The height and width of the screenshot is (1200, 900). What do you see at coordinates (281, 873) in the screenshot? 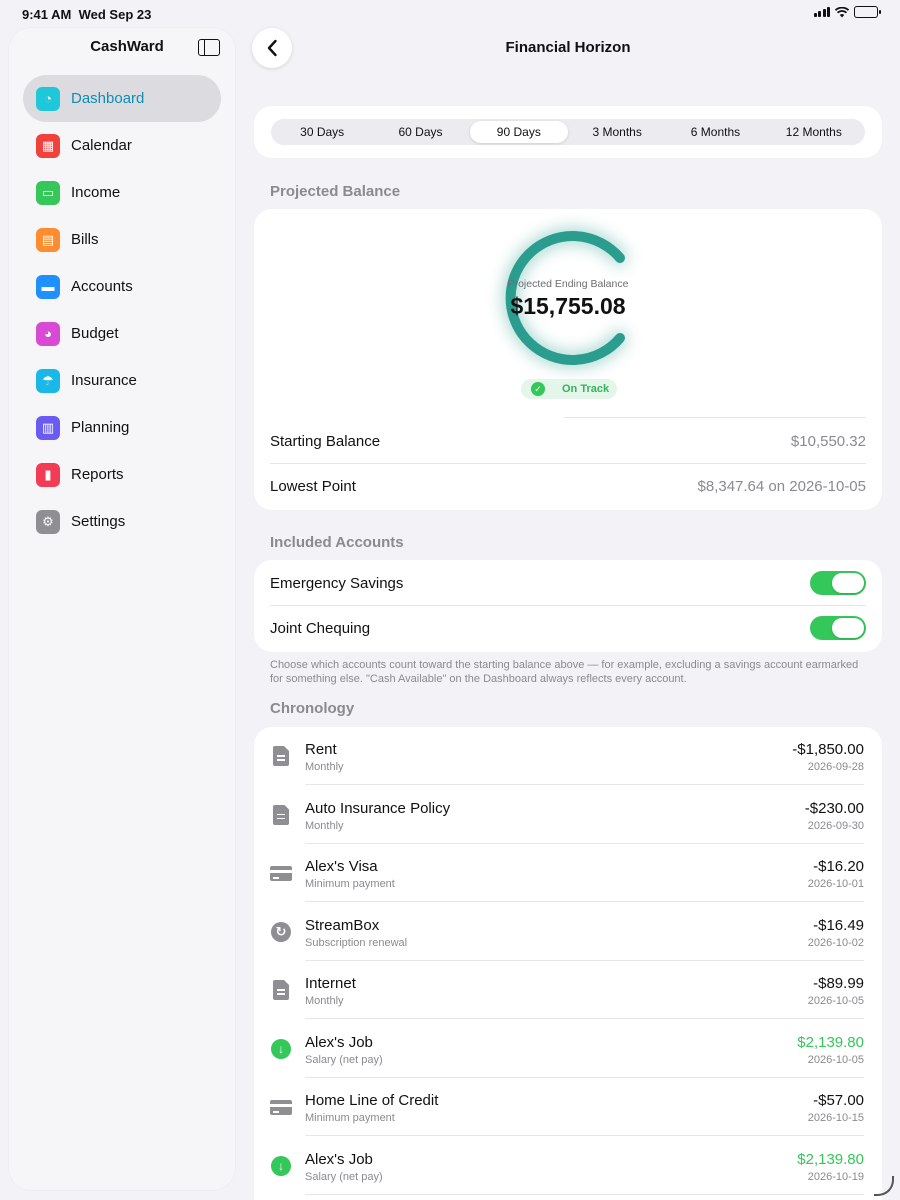
I see `credit-card-icon` at bounding box center [281, 873].